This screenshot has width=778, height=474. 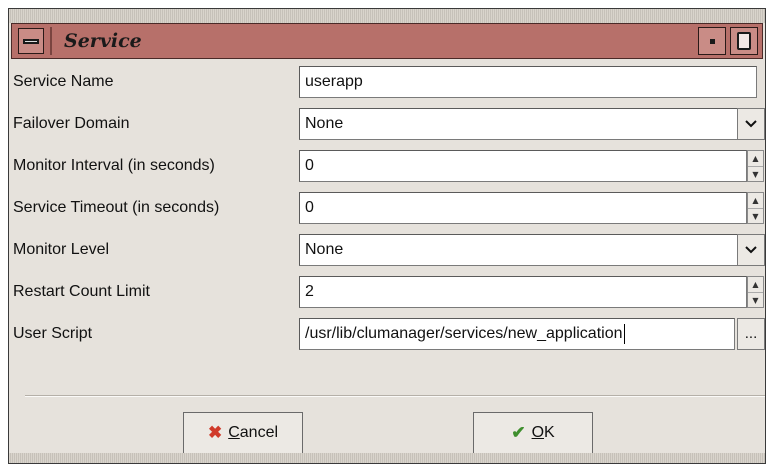 I want to click on monitor-level-row: Monitor Level None, so click(x=387, y=250).